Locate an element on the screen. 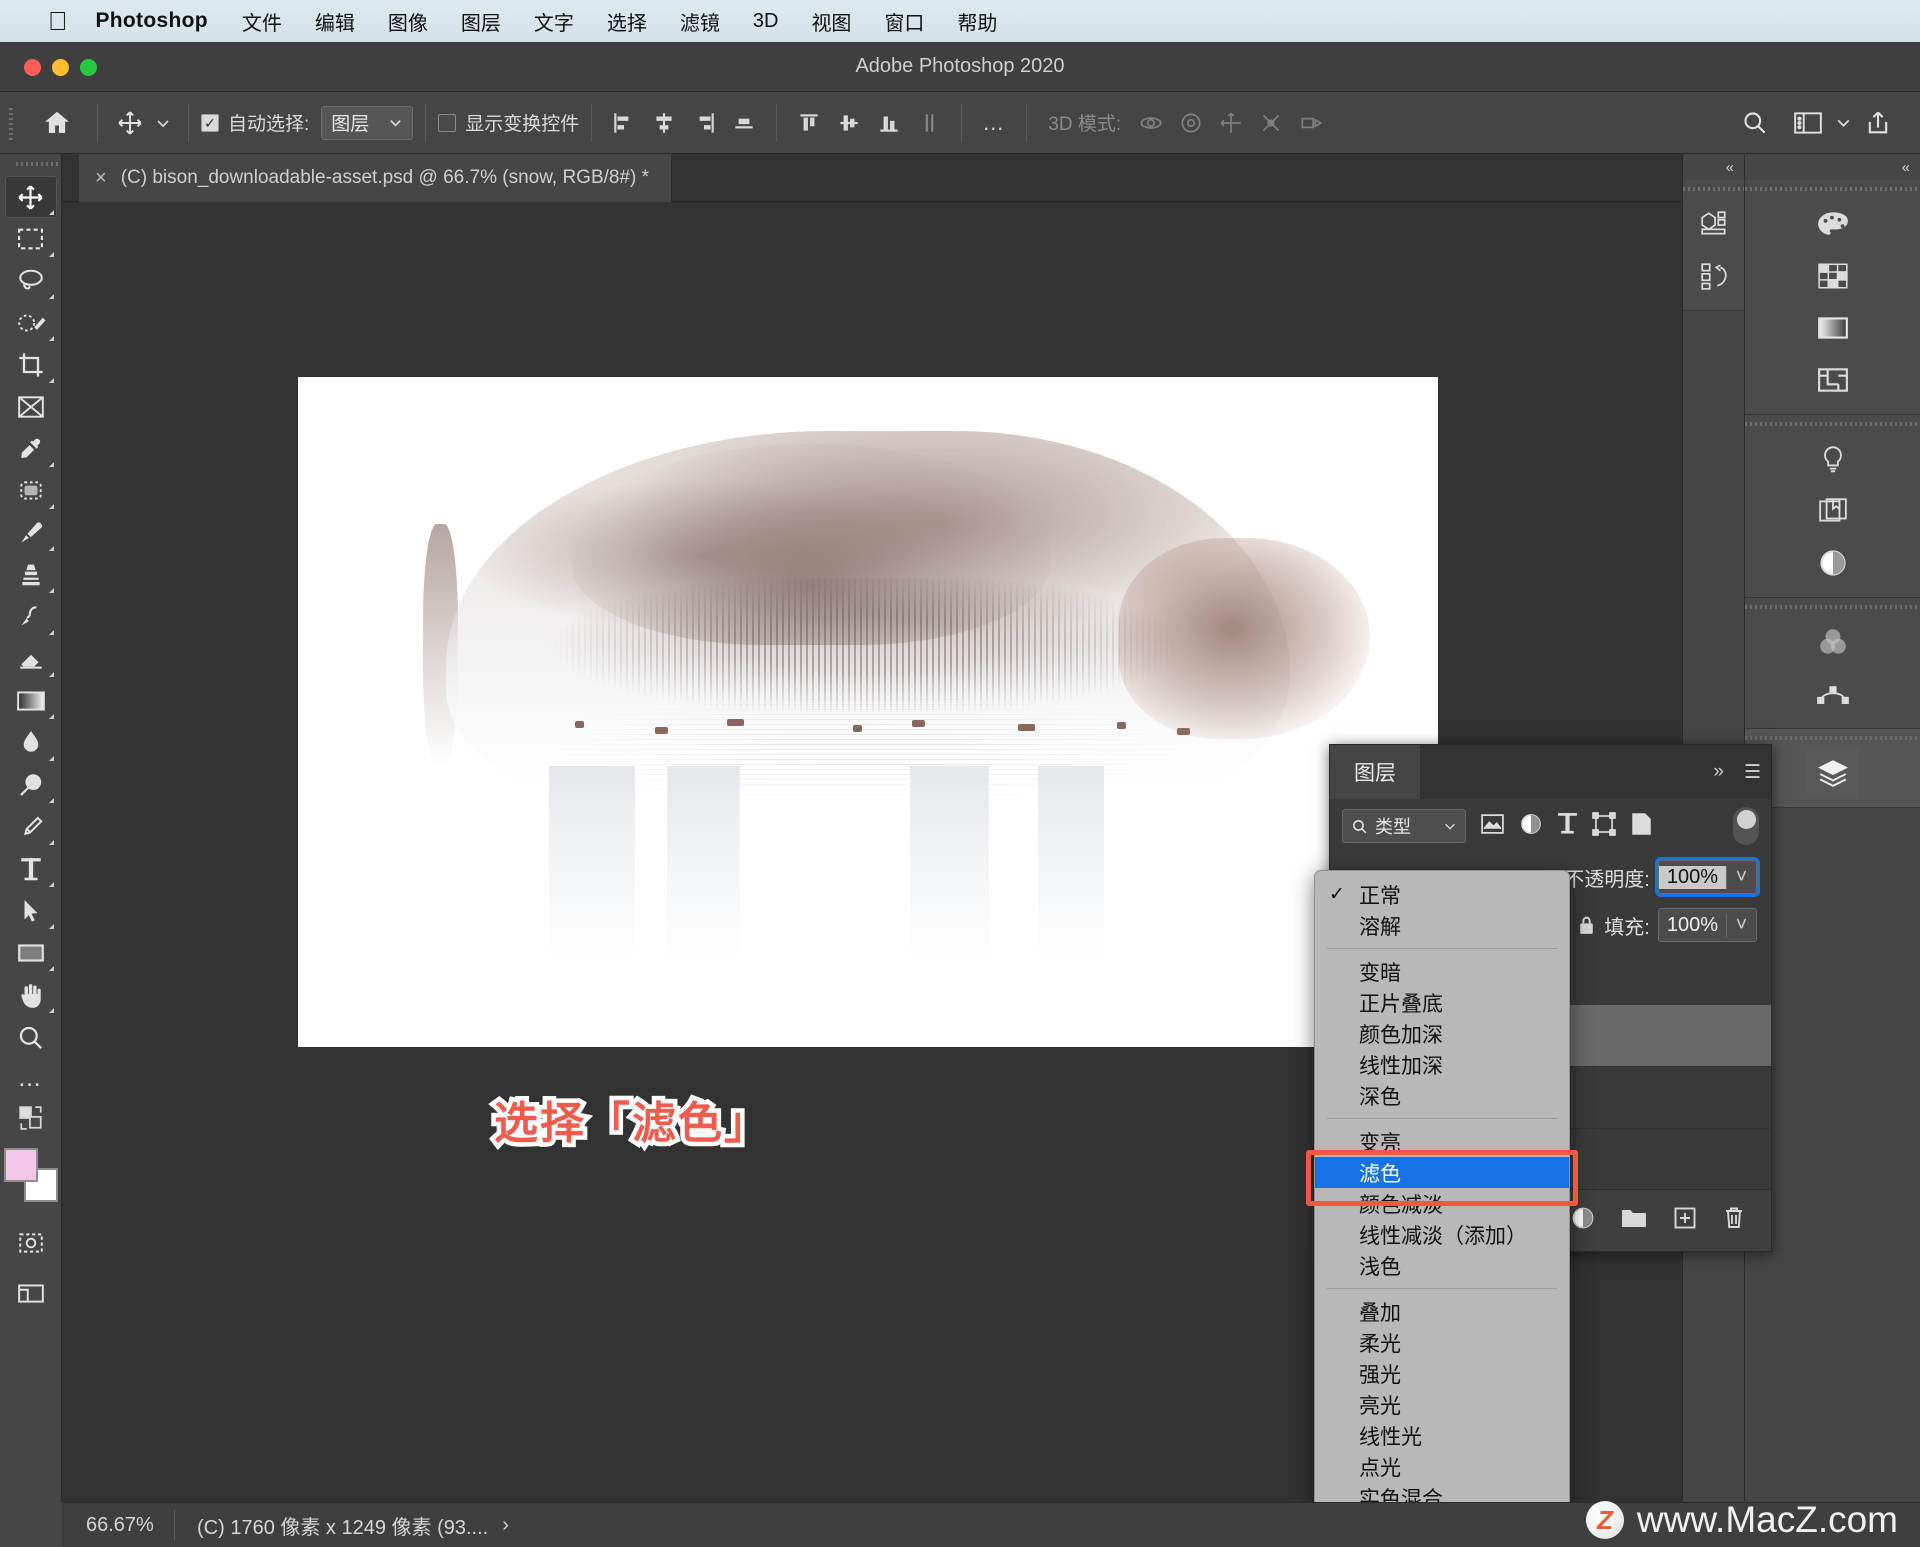 The image size is (1920, 1547). tools-panel-grip is located at coordinates (30, 165).